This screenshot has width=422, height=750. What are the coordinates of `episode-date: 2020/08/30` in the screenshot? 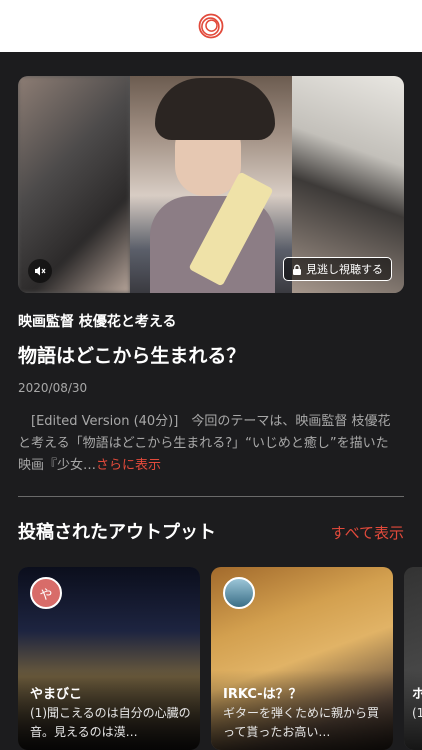 It's located at (53, 388).